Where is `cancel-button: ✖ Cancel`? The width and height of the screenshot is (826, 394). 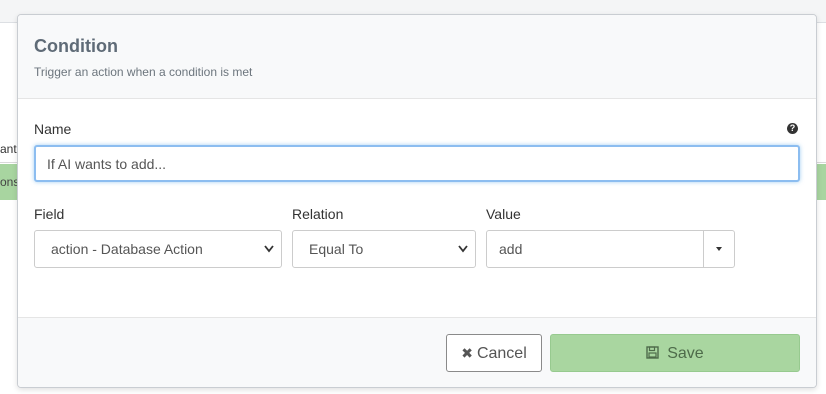 cancel-button: ✖ Cancel is located at coordinates (494, 353).